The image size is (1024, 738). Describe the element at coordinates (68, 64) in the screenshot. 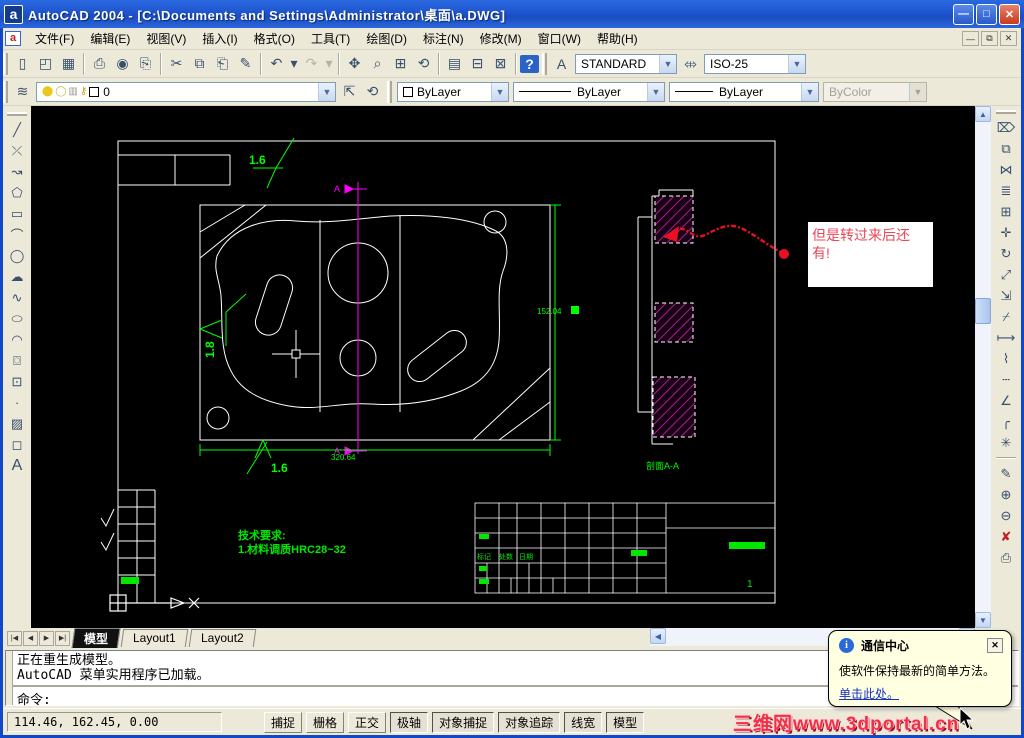

I see `save-button: ▦` at that location.